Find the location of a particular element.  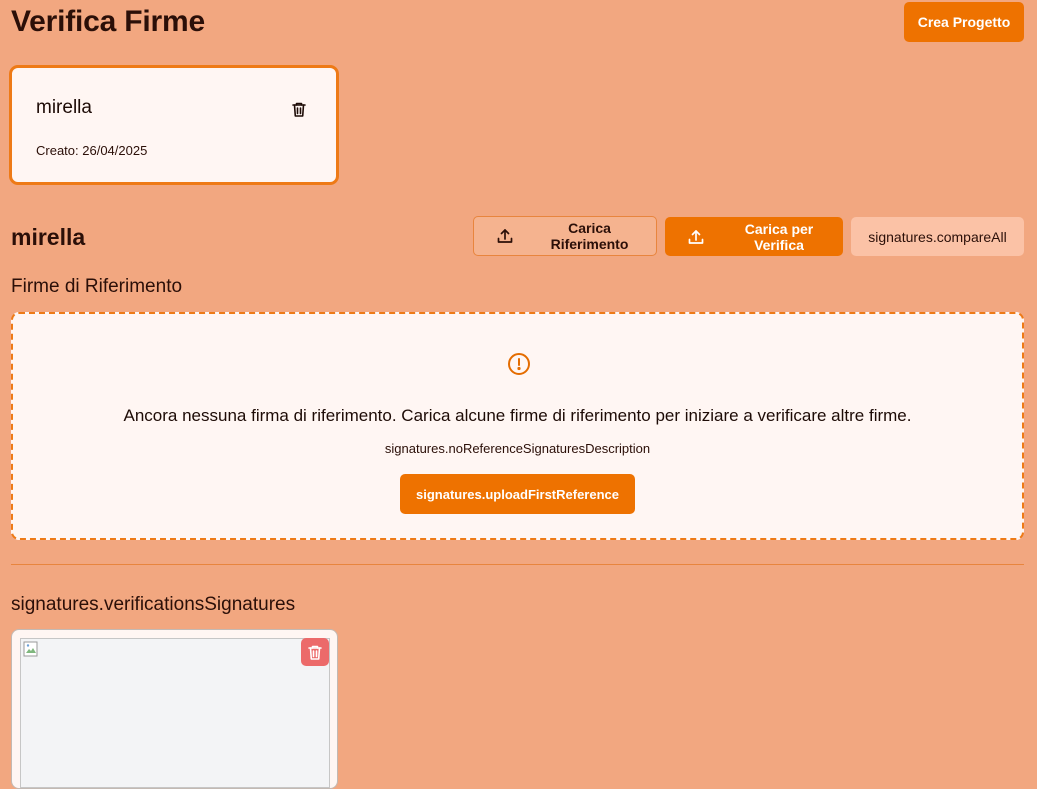

project-title: mirella is located at coordinates (48, 237).